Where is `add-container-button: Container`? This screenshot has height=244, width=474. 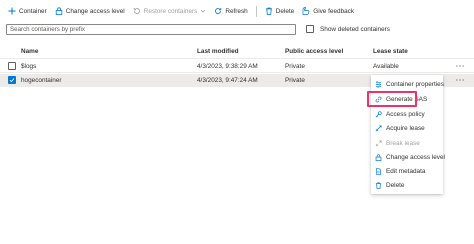
add-container-button: Container is located at coordinates (27, 11).